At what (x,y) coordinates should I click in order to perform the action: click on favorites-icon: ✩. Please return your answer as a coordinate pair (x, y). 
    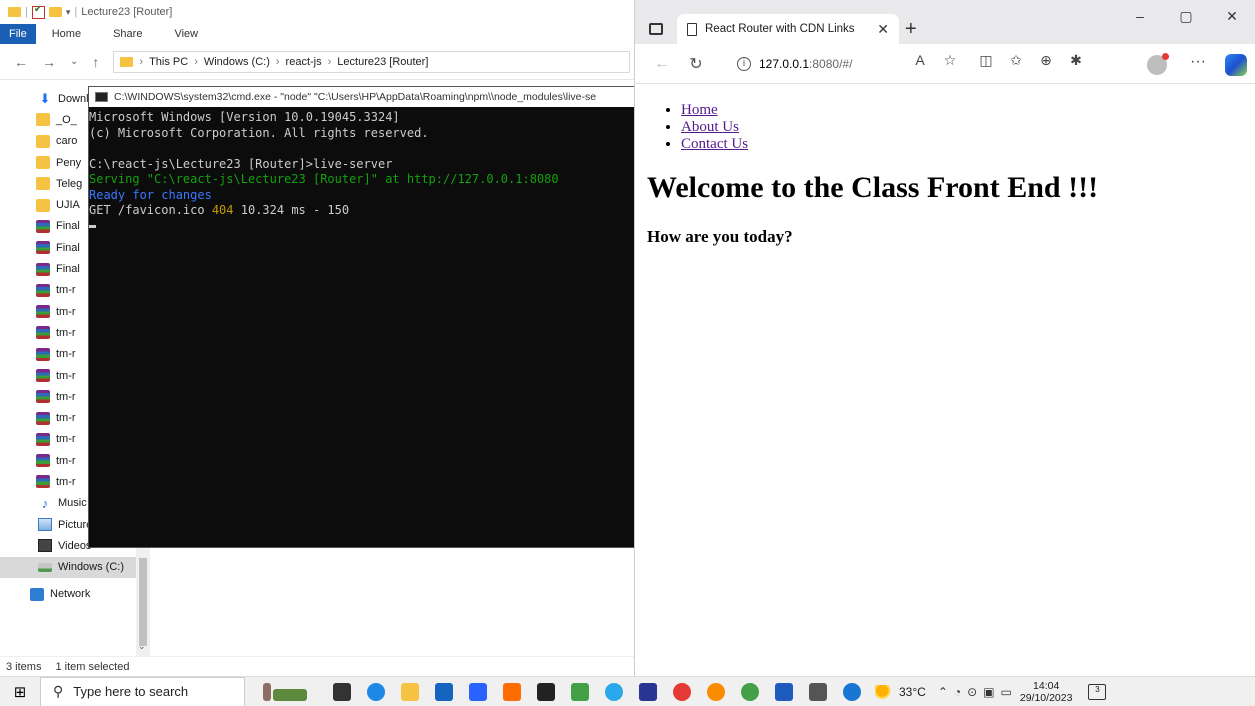
    Looking at the image, I should click on (1016, 60).